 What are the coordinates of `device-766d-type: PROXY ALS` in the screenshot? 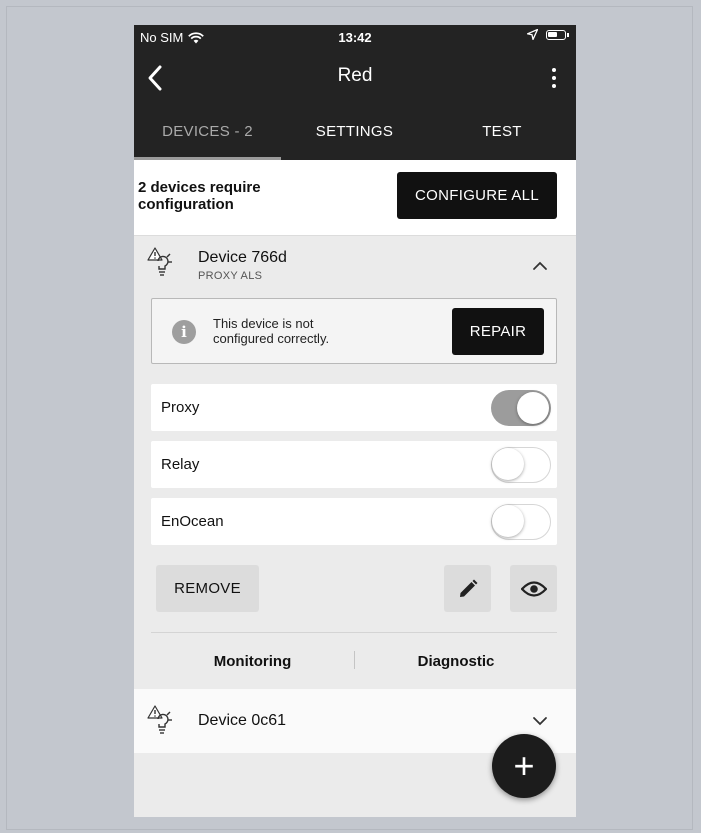 It's located at (230, 276).